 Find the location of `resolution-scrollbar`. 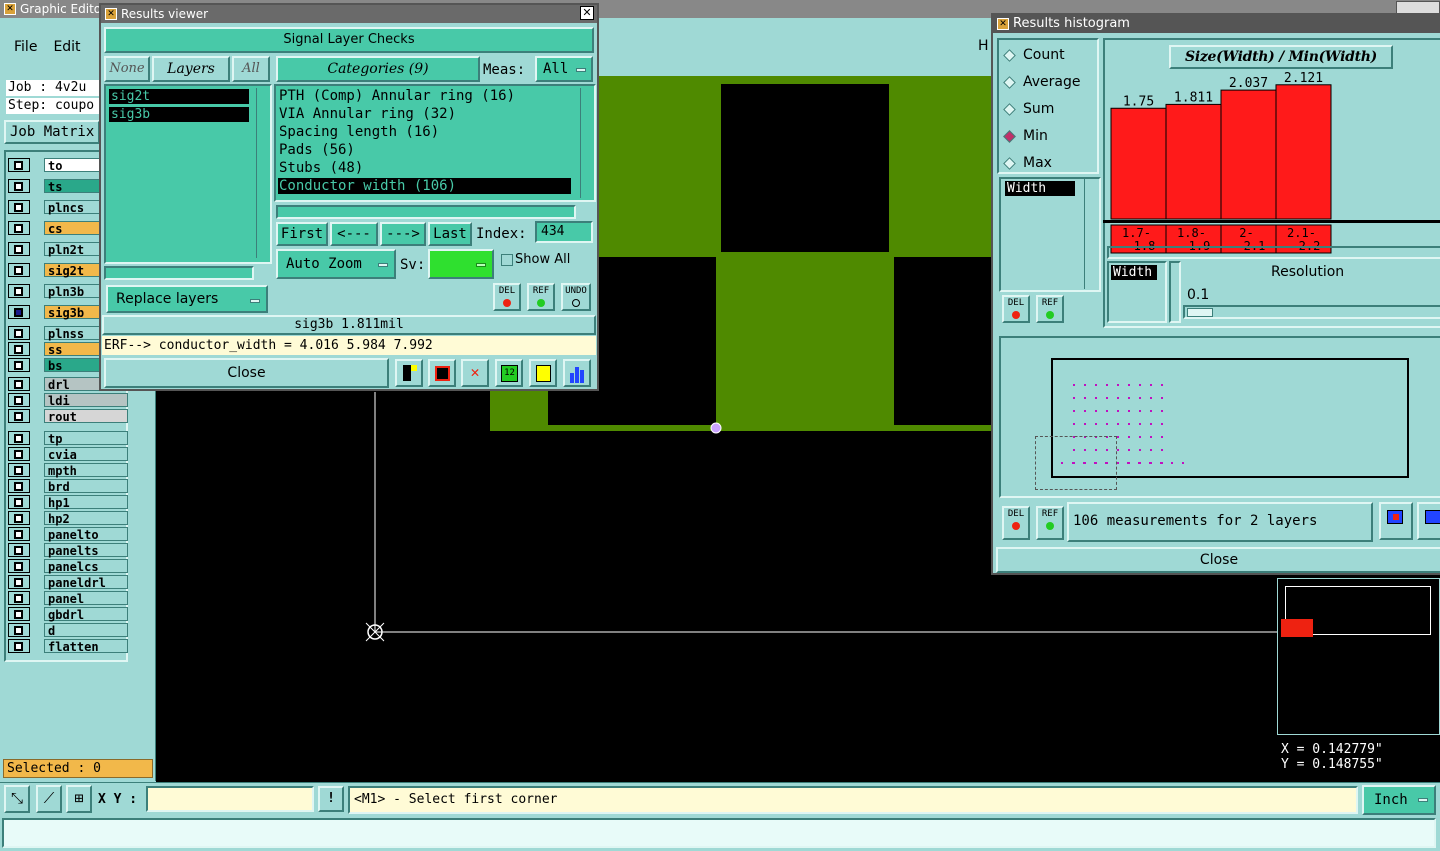

resolution-scrollbar is located at coordinates (1175, 292).